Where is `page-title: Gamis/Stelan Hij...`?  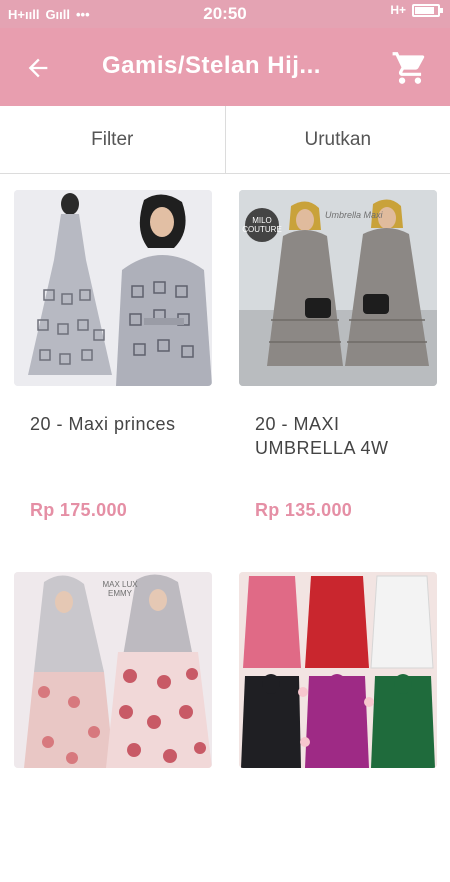 page-title: Gamis/Stelan Hij... is located at coordinates (237, 66).